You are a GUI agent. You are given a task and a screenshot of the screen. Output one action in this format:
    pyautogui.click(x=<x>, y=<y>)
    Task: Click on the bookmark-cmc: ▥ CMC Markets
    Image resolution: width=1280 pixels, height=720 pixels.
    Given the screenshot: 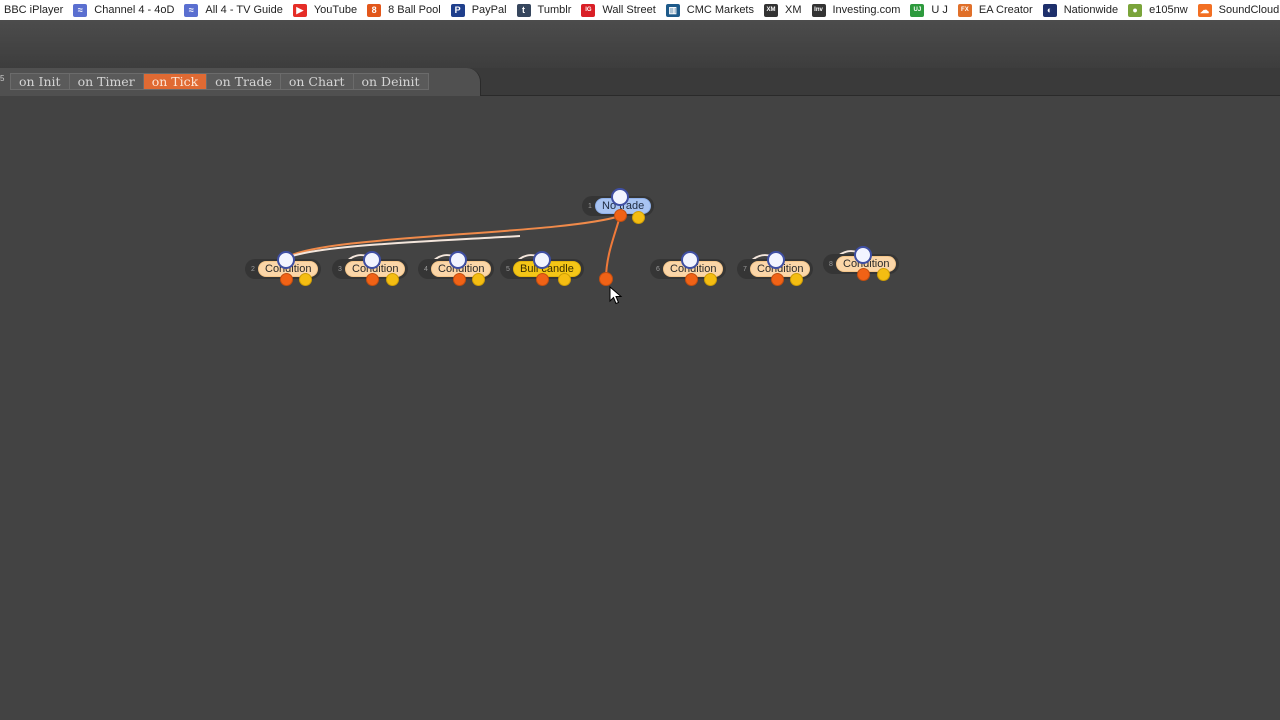 What is the action you would take?
    pyautogui.click(x=709, y=10)
    